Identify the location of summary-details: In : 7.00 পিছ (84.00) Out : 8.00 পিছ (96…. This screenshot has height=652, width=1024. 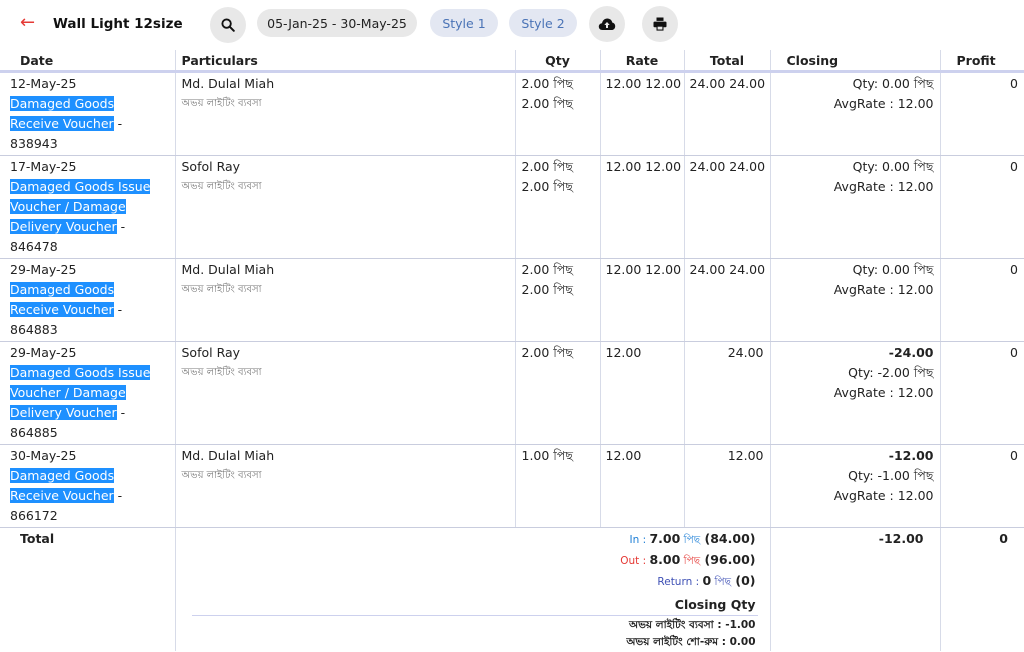
(472, 589).